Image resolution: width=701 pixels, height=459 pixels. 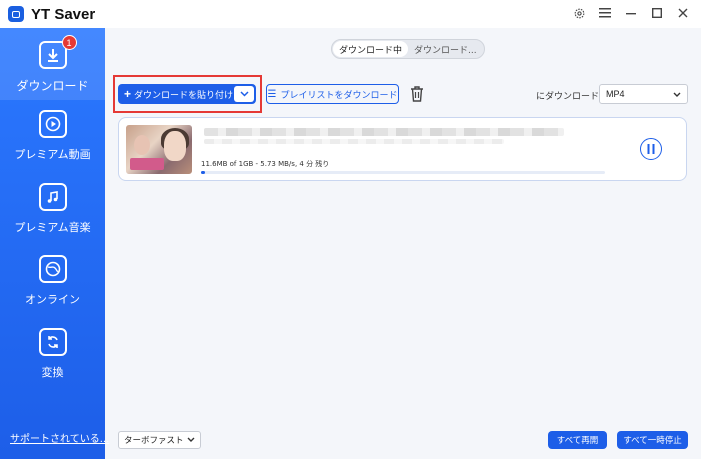 What do you see at coordinates (579, 13) in the screenshot?
I see `gear-icon` at bounding box center [579, 13].